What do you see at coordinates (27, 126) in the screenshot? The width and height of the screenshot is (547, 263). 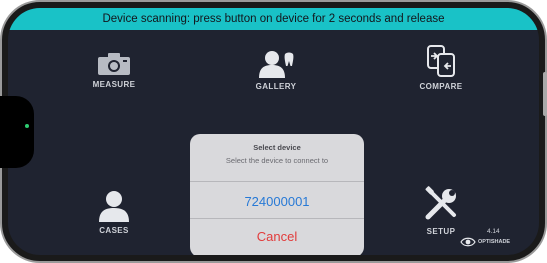 I see `camera-indicator` at bounding box center [27, 126].